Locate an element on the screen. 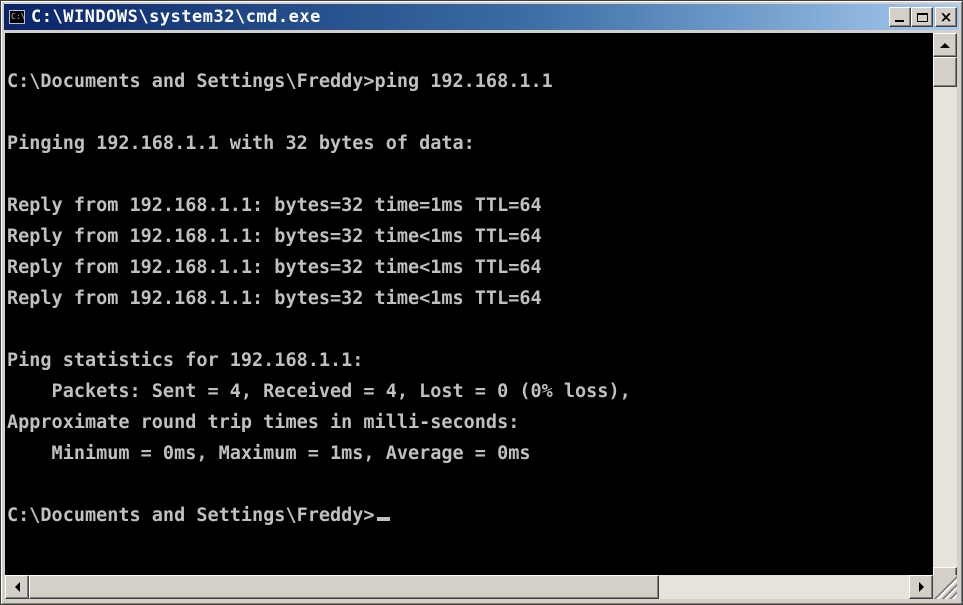 The height and width of the screenshot is (605, 963). maximize-icon is located at coordinates (922, 17).